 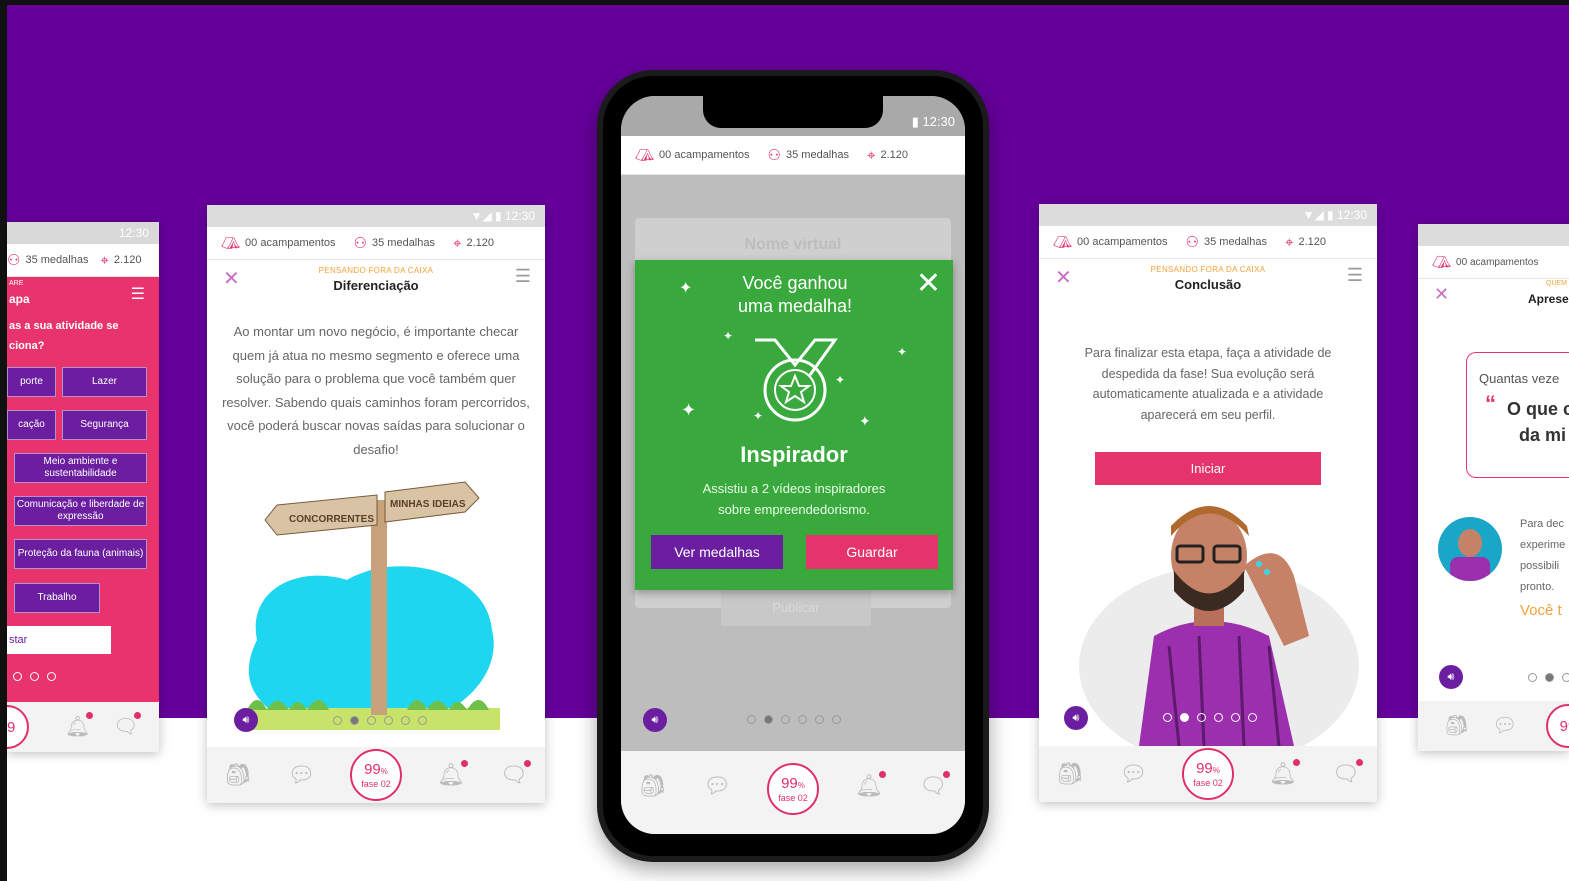 I want to click on option-button: Trabalho, so click(x=57, y=598).